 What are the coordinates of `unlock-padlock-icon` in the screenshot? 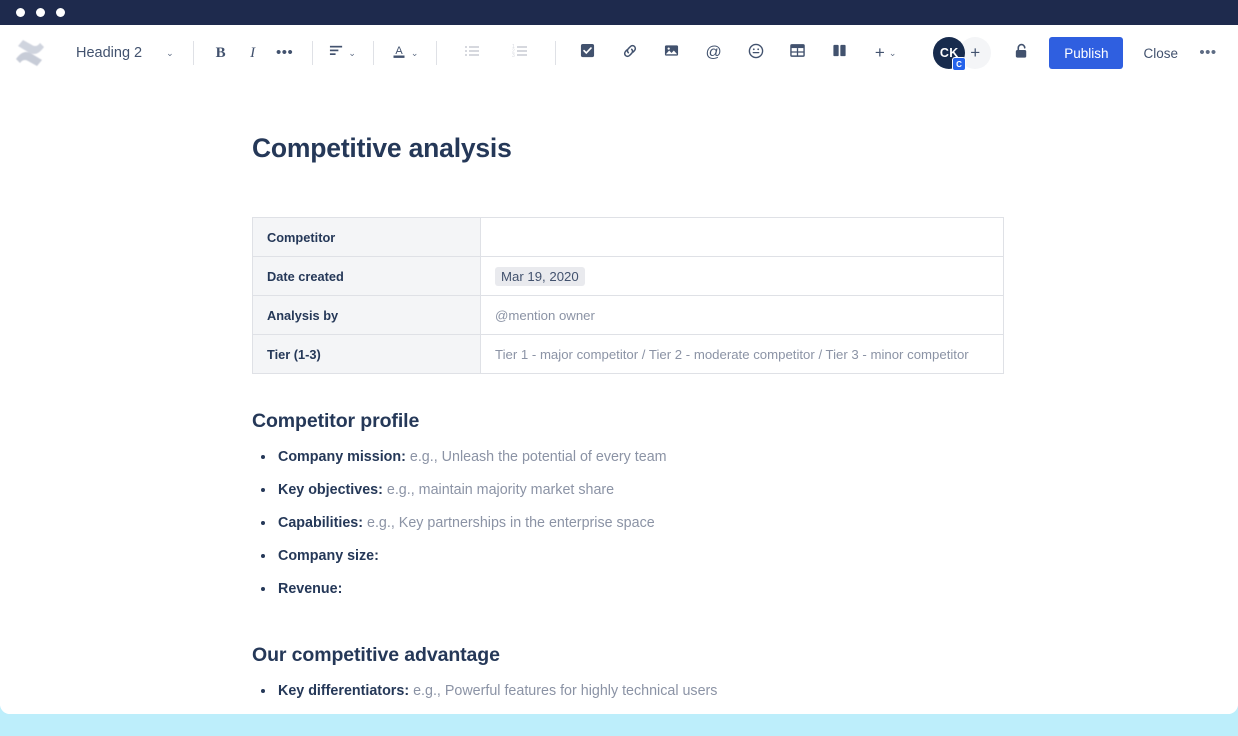 It's located at (1021, 53).